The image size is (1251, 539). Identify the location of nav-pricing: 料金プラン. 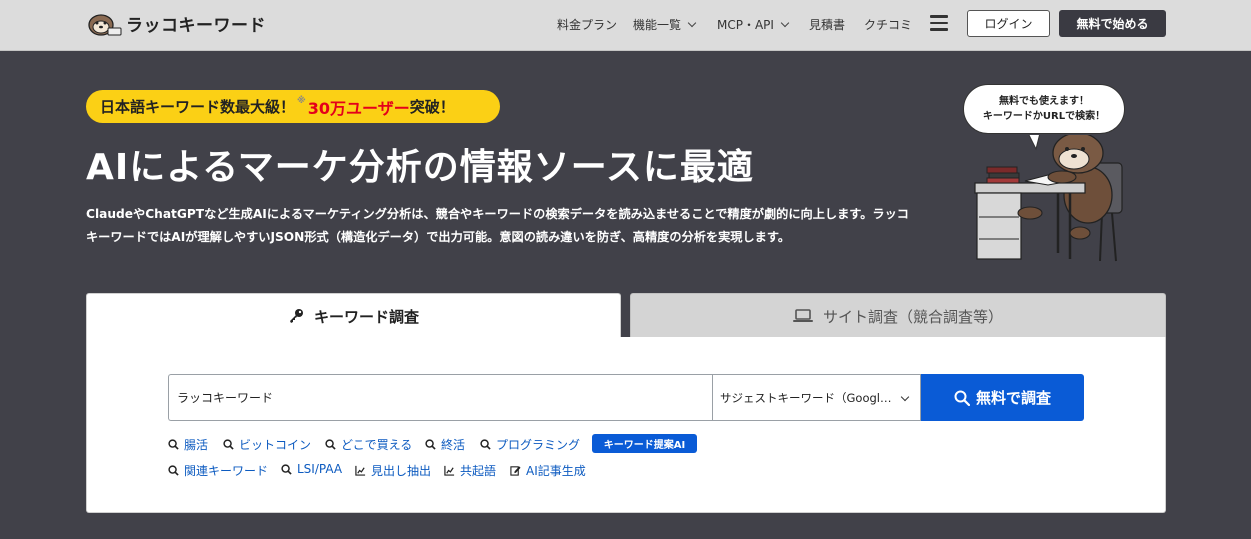
(587, 24).